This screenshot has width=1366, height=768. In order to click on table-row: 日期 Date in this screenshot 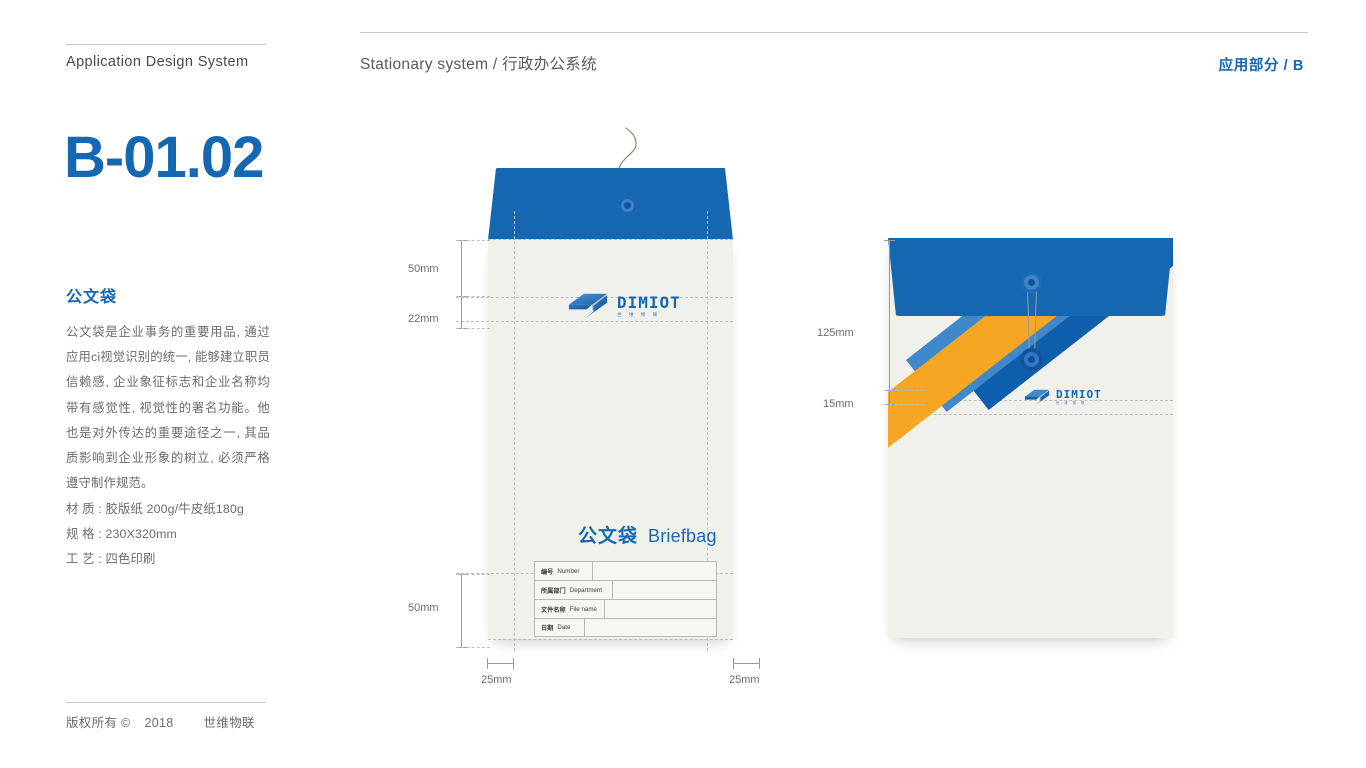, I will do `click(625, 627)`.